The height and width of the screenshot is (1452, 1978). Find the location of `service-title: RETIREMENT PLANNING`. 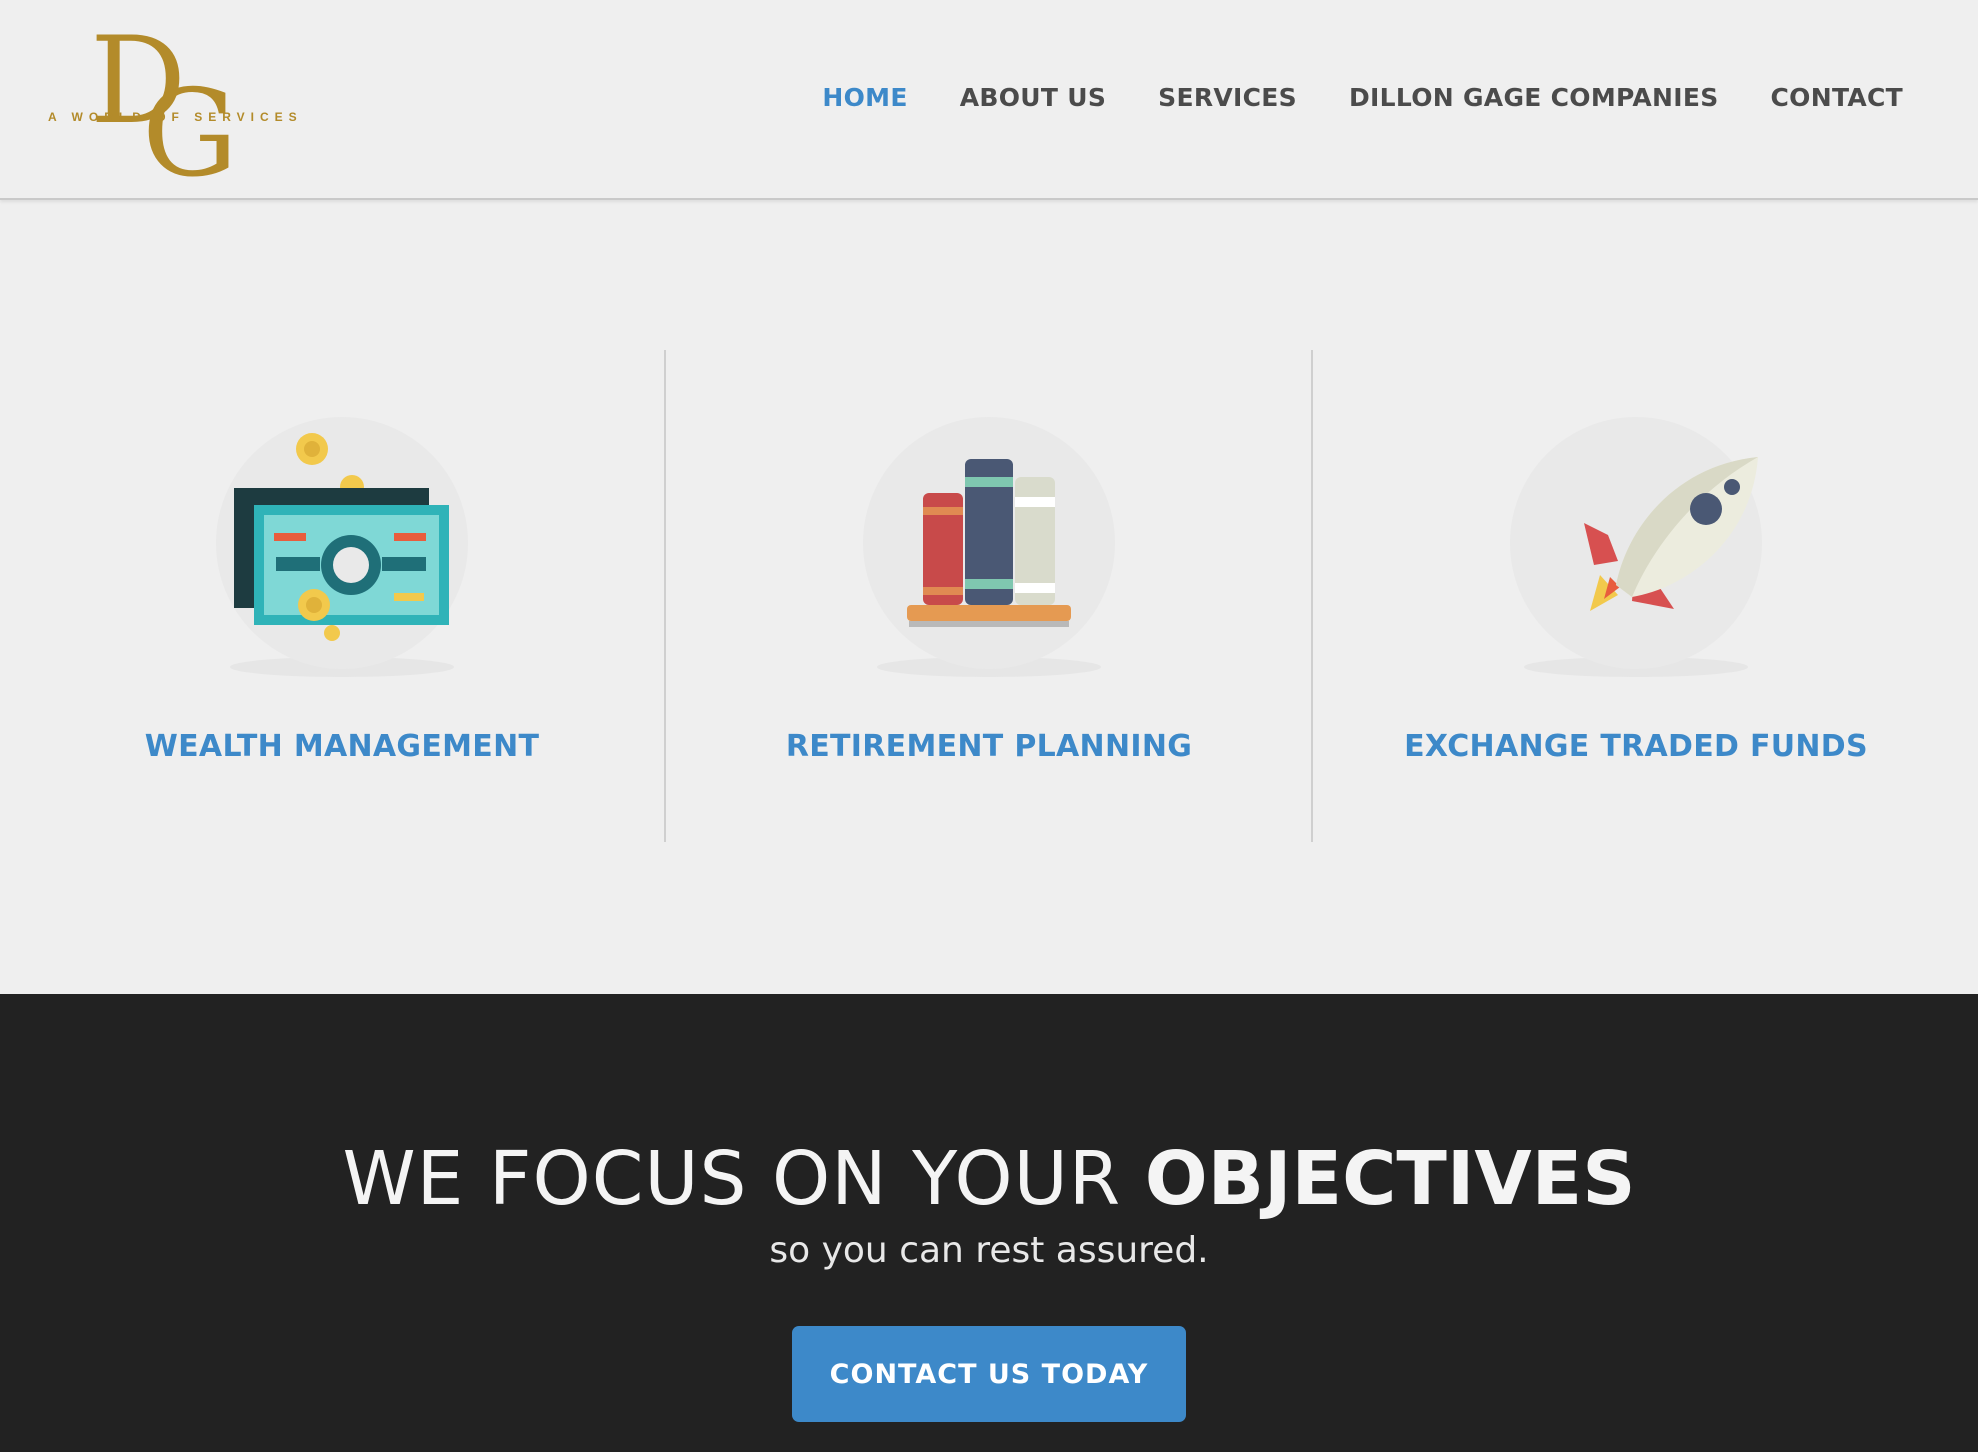

service-title: RETIREMENT PLANNING is located at coordinates (989, 746).